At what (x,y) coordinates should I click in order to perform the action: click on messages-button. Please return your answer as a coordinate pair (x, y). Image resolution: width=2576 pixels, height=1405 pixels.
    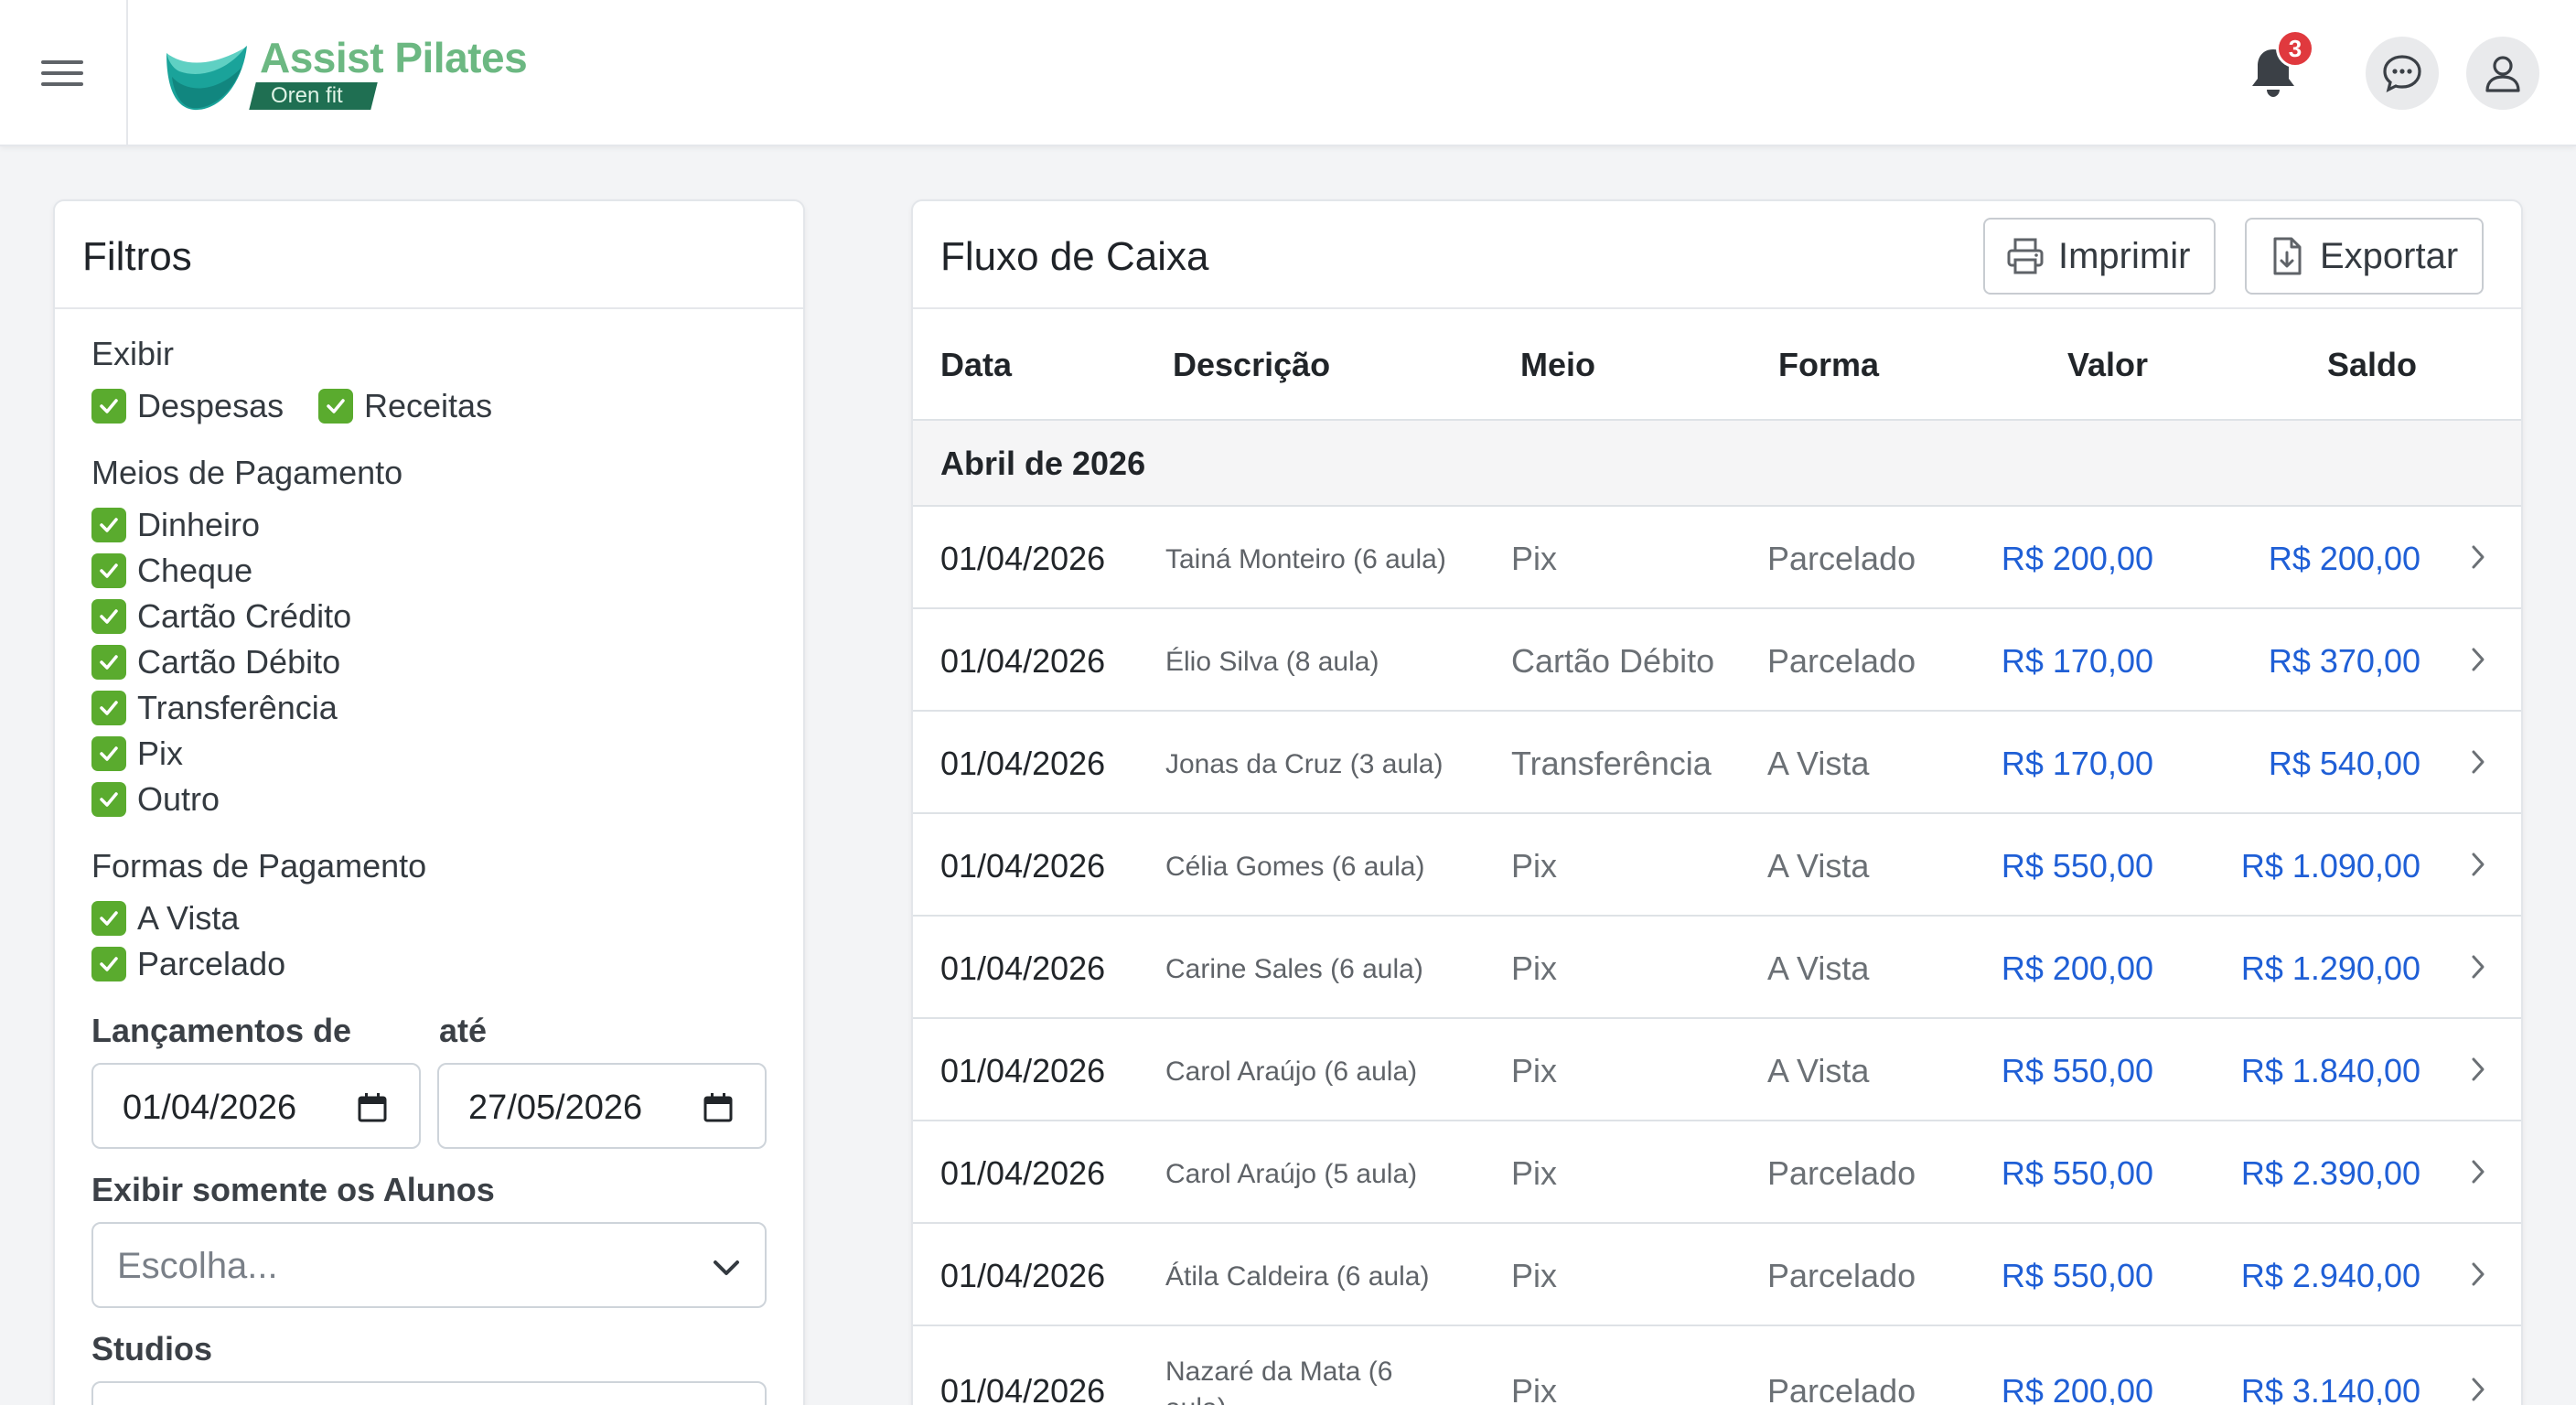
    Looking at the image, I should click on (2402, 73).